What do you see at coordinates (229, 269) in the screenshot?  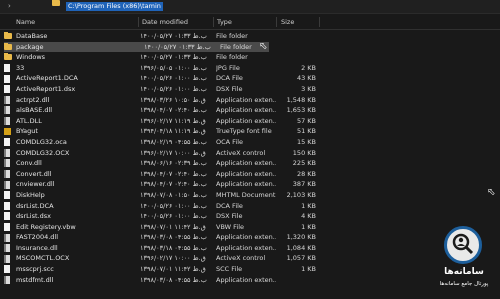 I see `file-type: SCC File` at bounding box center [229, 269].